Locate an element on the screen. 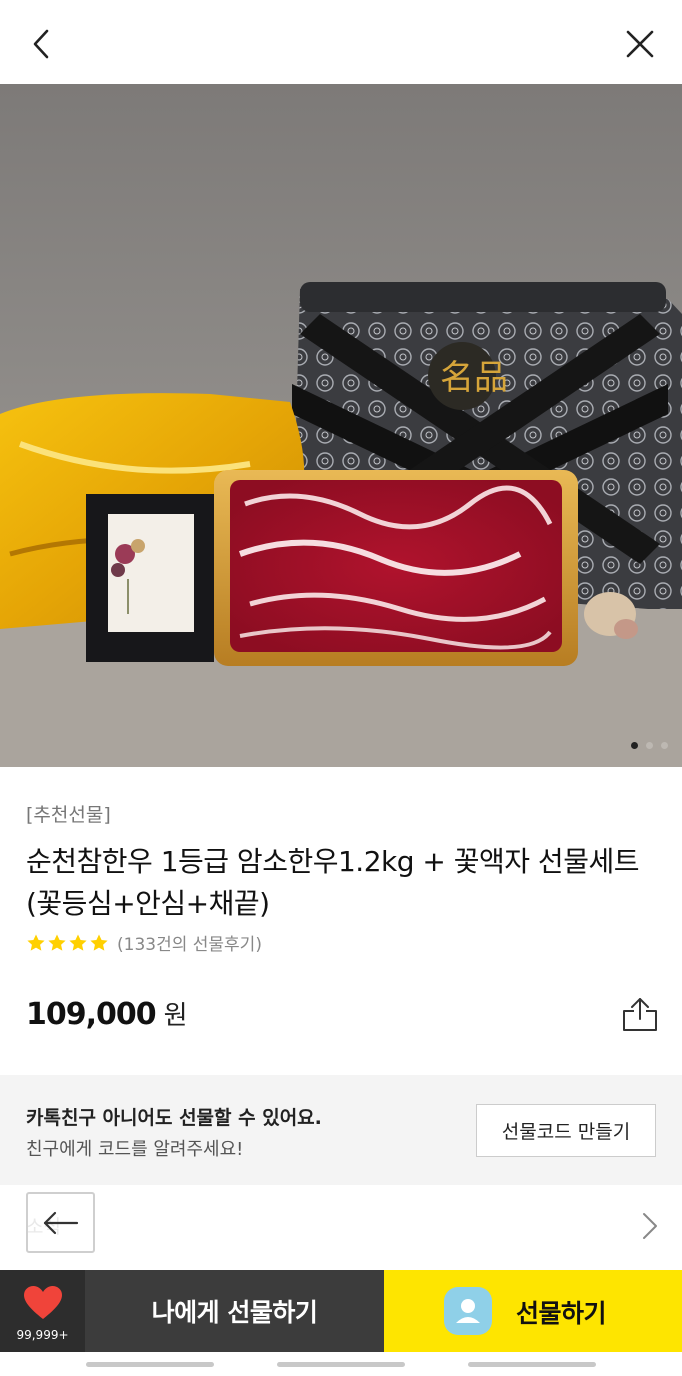 Image resolution: width=682 pixels, height=1376 pixels. svg-text: 名品 is located at coordinates (474, 378).